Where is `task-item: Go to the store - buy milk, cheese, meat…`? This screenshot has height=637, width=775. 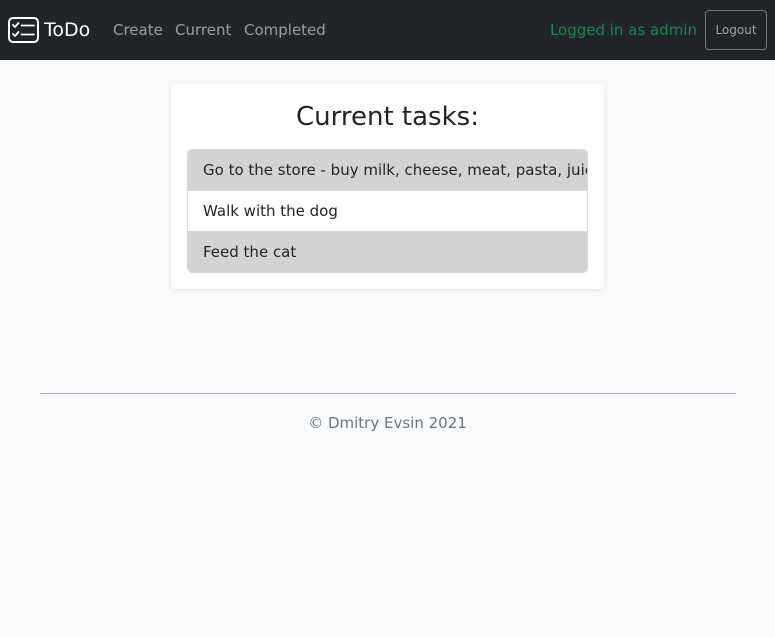 task-item: Go to the store - buy milk, cheese, meat… is located at coordinates (387, 170).